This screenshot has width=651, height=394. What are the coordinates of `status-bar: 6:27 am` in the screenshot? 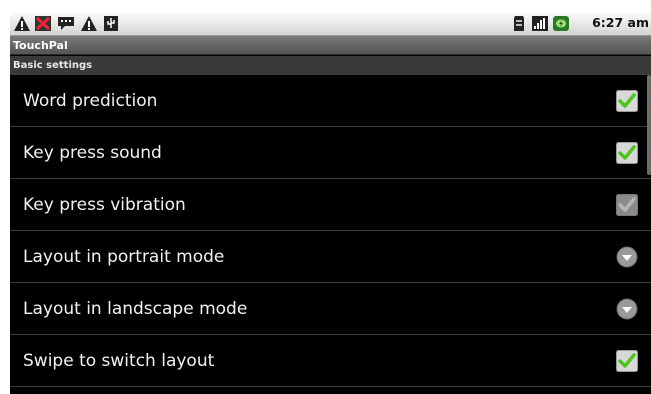 It's located at (330, 24).